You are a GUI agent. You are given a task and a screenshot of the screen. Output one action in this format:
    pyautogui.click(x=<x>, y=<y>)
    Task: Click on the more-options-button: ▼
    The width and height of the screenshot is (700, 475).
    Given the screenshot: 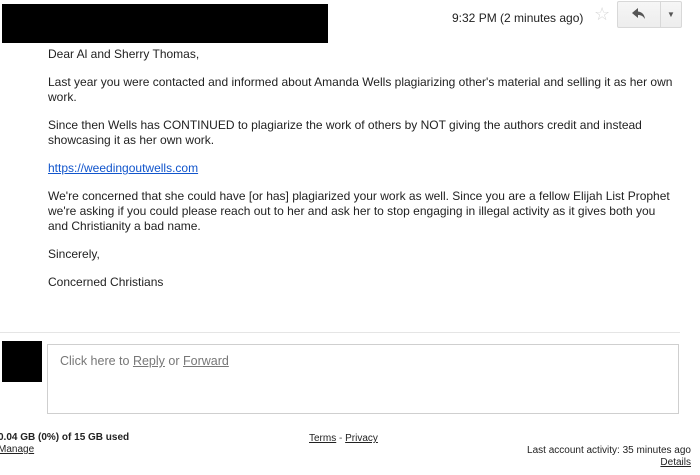 What is the action you would take?
    pyautogui.click(x=671, y=14)
    